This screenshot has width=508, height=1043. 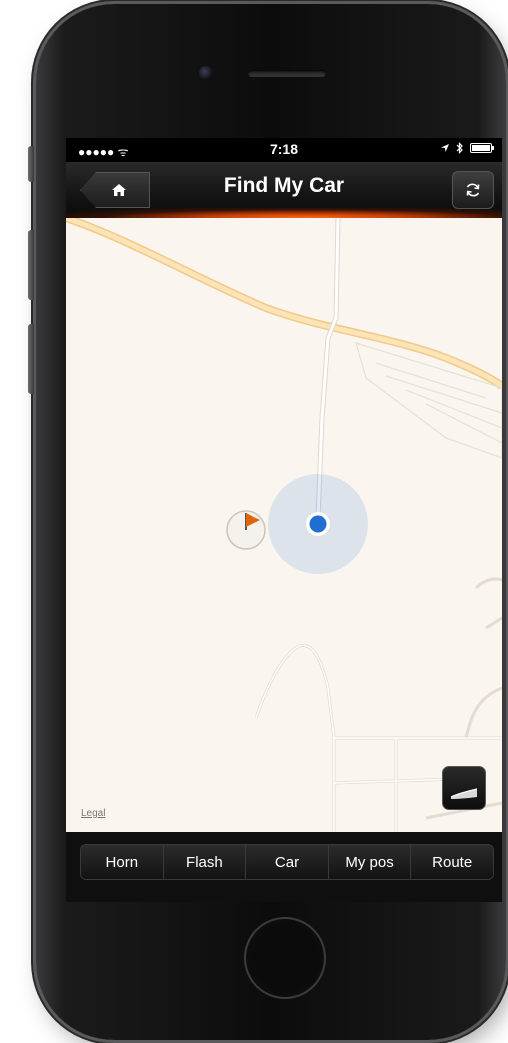 What do you see at coordinates (445, 148) in the screenshot?
I see `location-arrow-icon` at bounding box center [445, 148].